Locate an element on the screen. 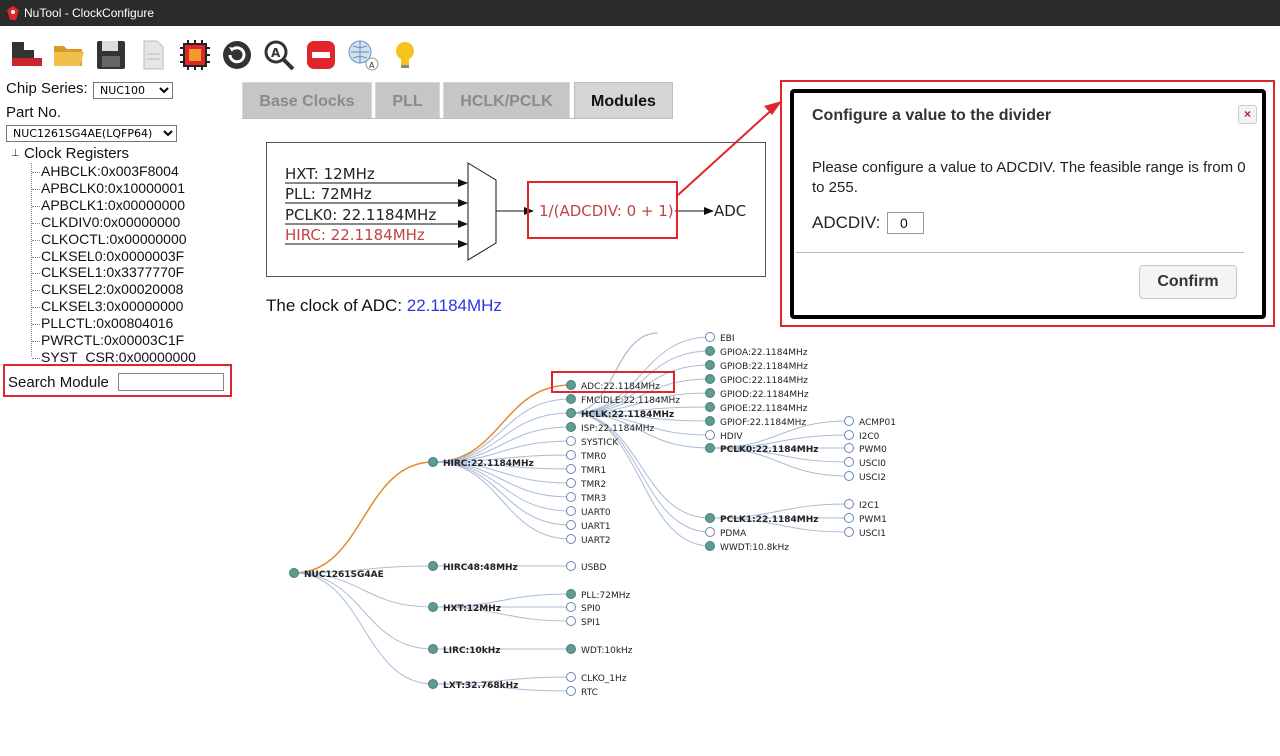  tab-hclk-pclk: HCLK/PCLK is located at coordinates (506, 100).